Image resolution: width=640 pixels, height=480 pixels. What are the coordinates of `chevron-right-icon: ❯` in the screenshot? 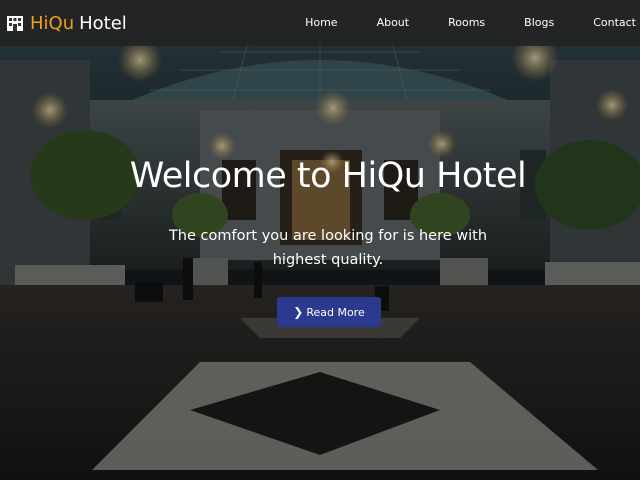 It's located at (298, 312).